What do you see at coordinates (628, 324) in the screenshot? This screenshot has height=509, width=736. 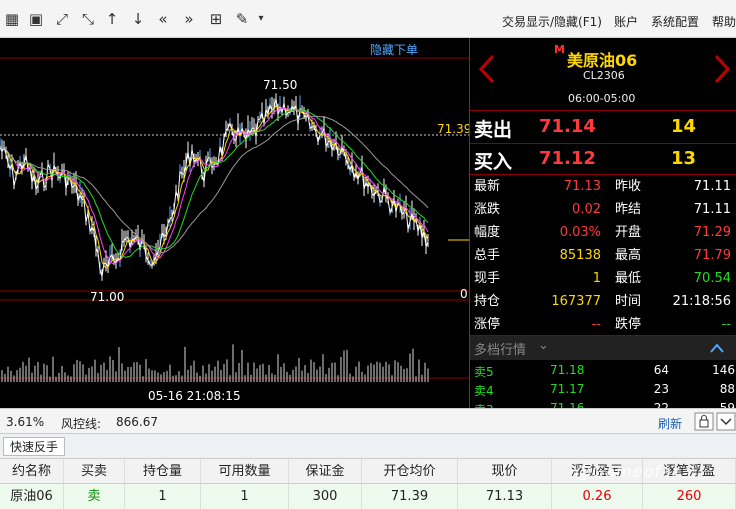 I see `stat-label: 跌停` at bounding box center [628, 324].